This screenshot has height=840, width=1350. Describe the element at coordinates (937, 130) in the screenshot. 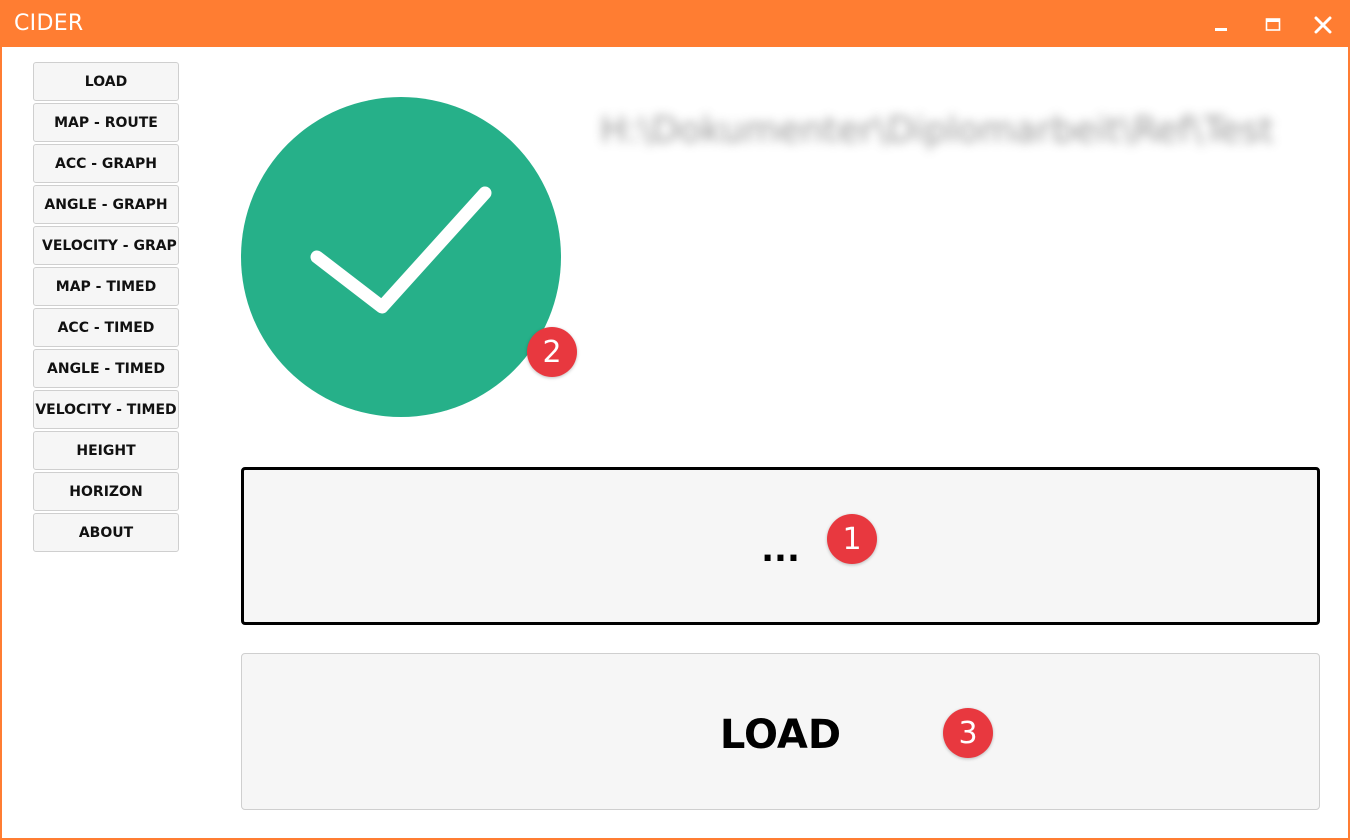

I see `file-path-label: H:\Dokumenter\Diplomarbeit\Ref\Test` at that location.